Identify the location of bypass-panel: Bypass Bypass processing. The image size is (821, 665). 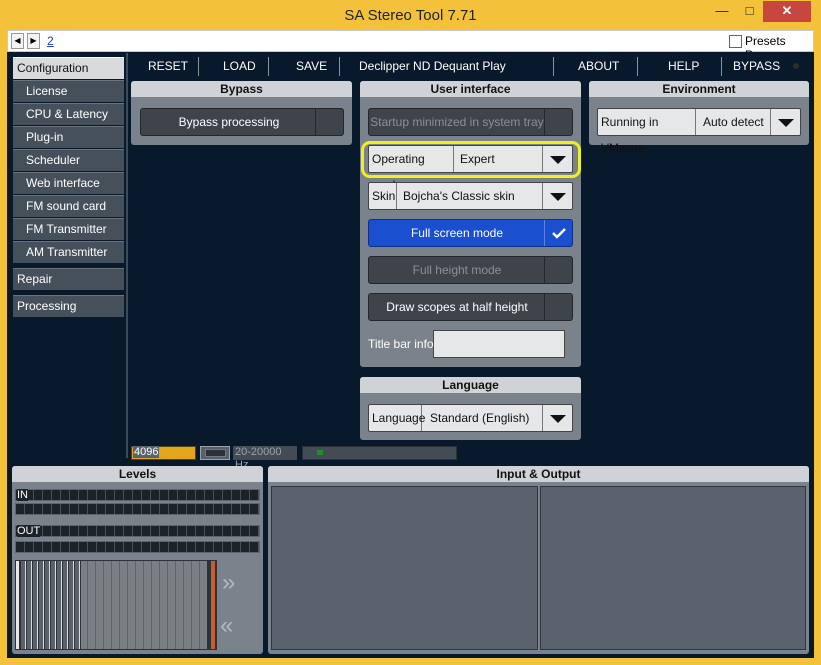
(241, 113).